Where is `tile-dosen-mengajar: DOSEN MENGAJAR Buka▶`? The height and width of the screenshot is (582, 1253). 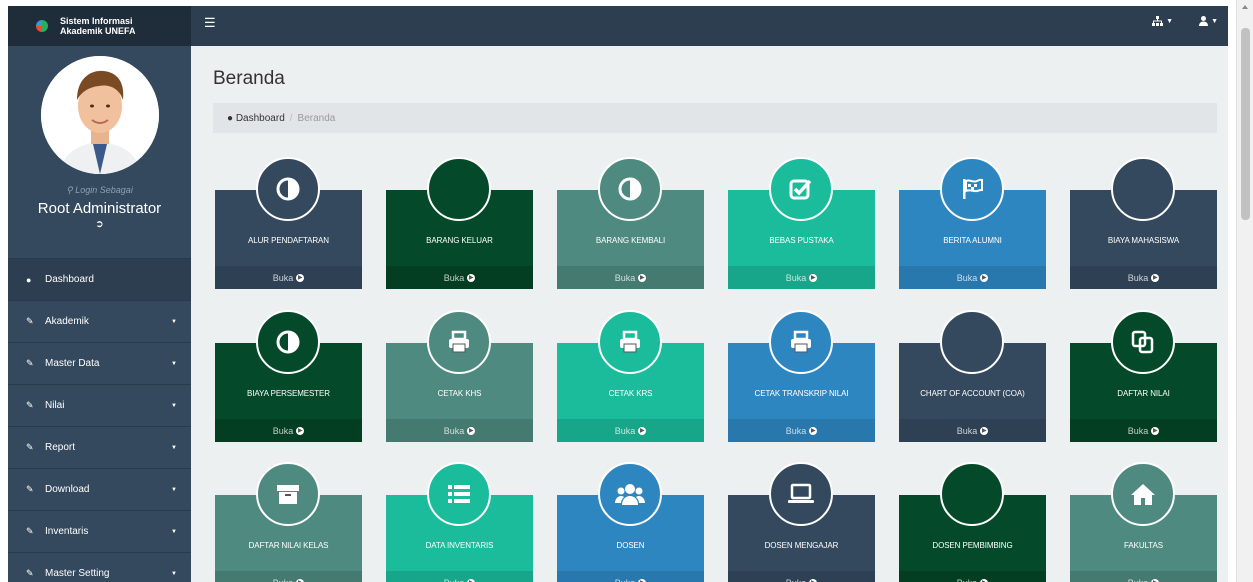 tile-dosen-mengajar: DOSEN MENGAJAR Buka▶ is located at coordinates (801, 522).